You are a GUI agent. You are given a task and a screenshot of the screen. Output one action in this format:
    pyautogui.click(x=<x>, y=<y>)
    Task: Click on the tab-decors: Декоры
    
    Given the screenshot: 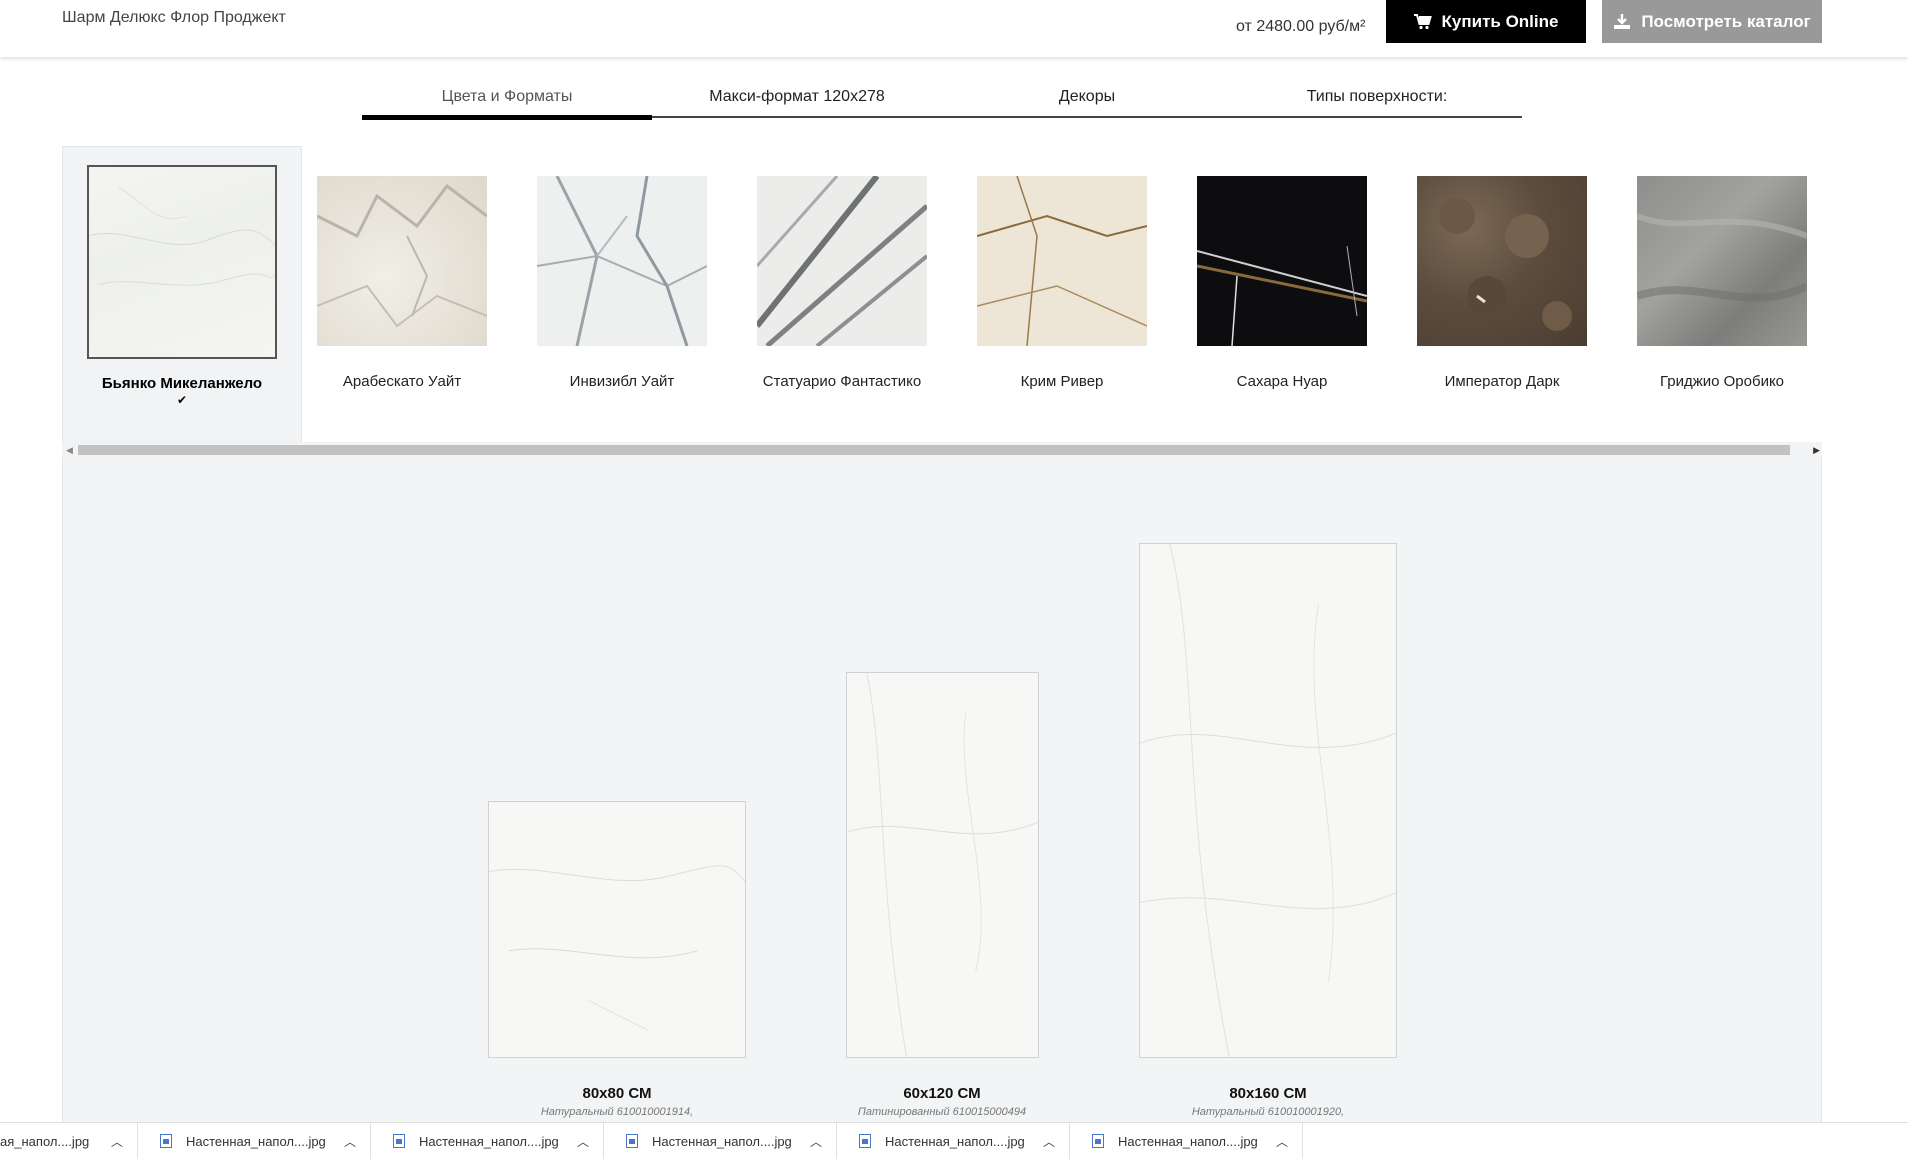 What is the action you would take?
    pyautogui.click(x=1087, y=100)
    